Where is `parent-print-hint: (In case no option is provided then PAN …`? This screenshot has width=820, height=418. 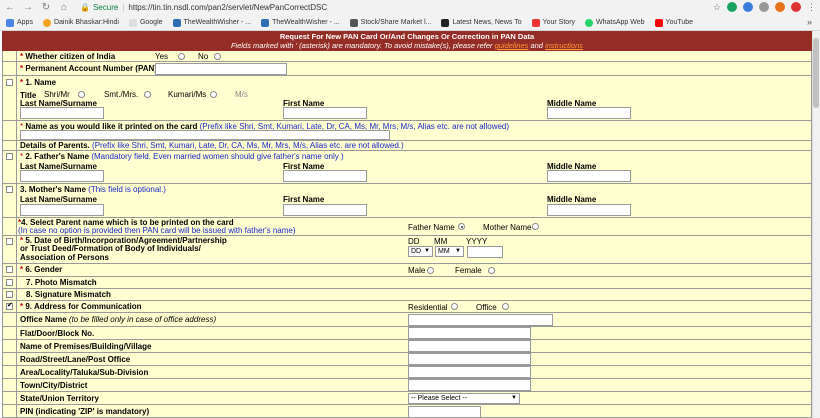
parent-print-hint: (In case no option is provided then PAN … is located at coordinates (157, 230).